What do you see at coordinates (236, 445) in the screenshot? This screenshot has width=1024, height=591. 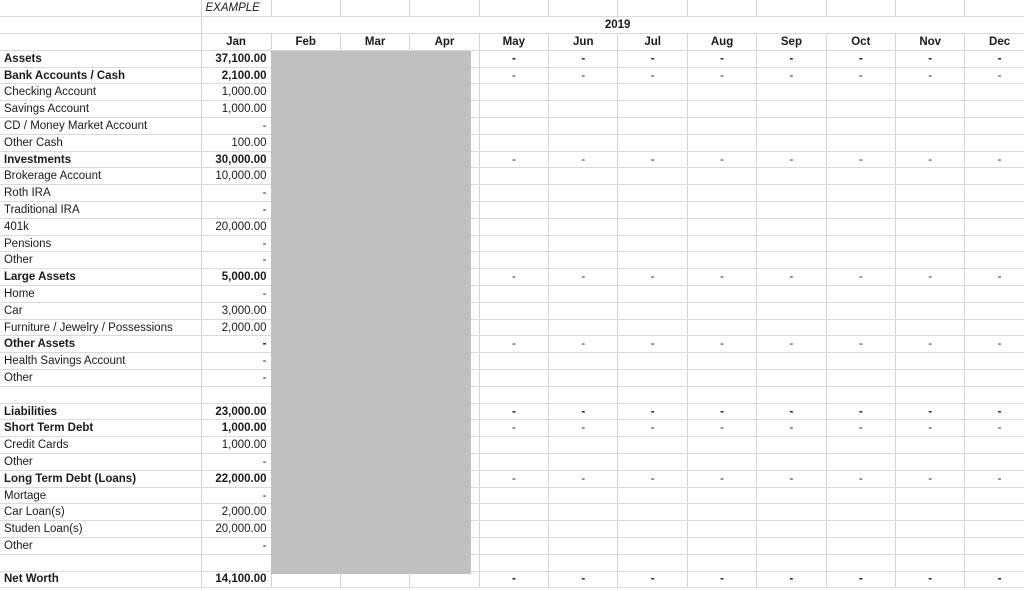 I see `row-value-jan: 1,000.00` at bounding box center [236, 445].